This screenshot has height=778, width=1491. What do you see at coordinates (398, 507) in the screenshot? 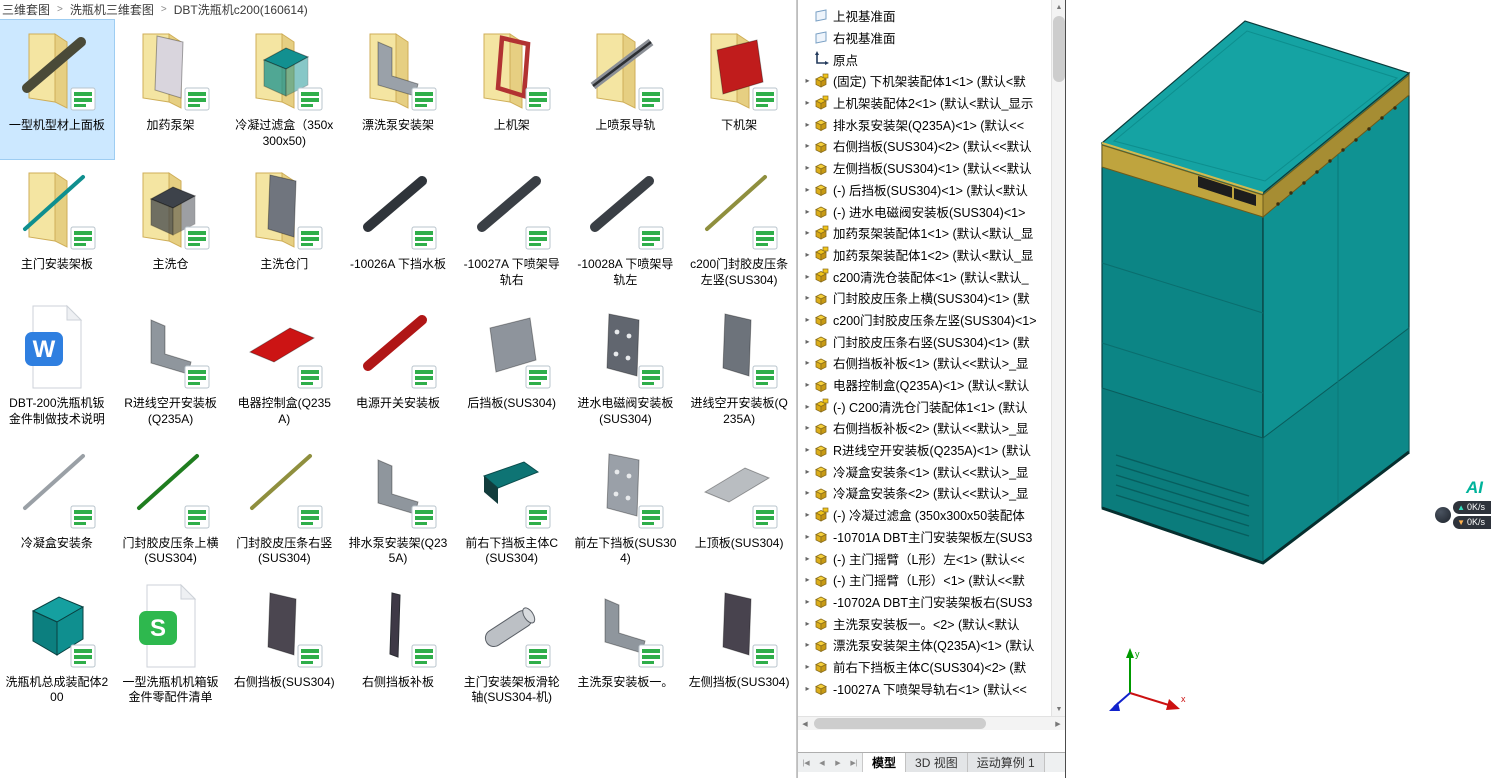
I see `file-item: 排水泵安装架(Q235A)` at bounding box center [398, 507].